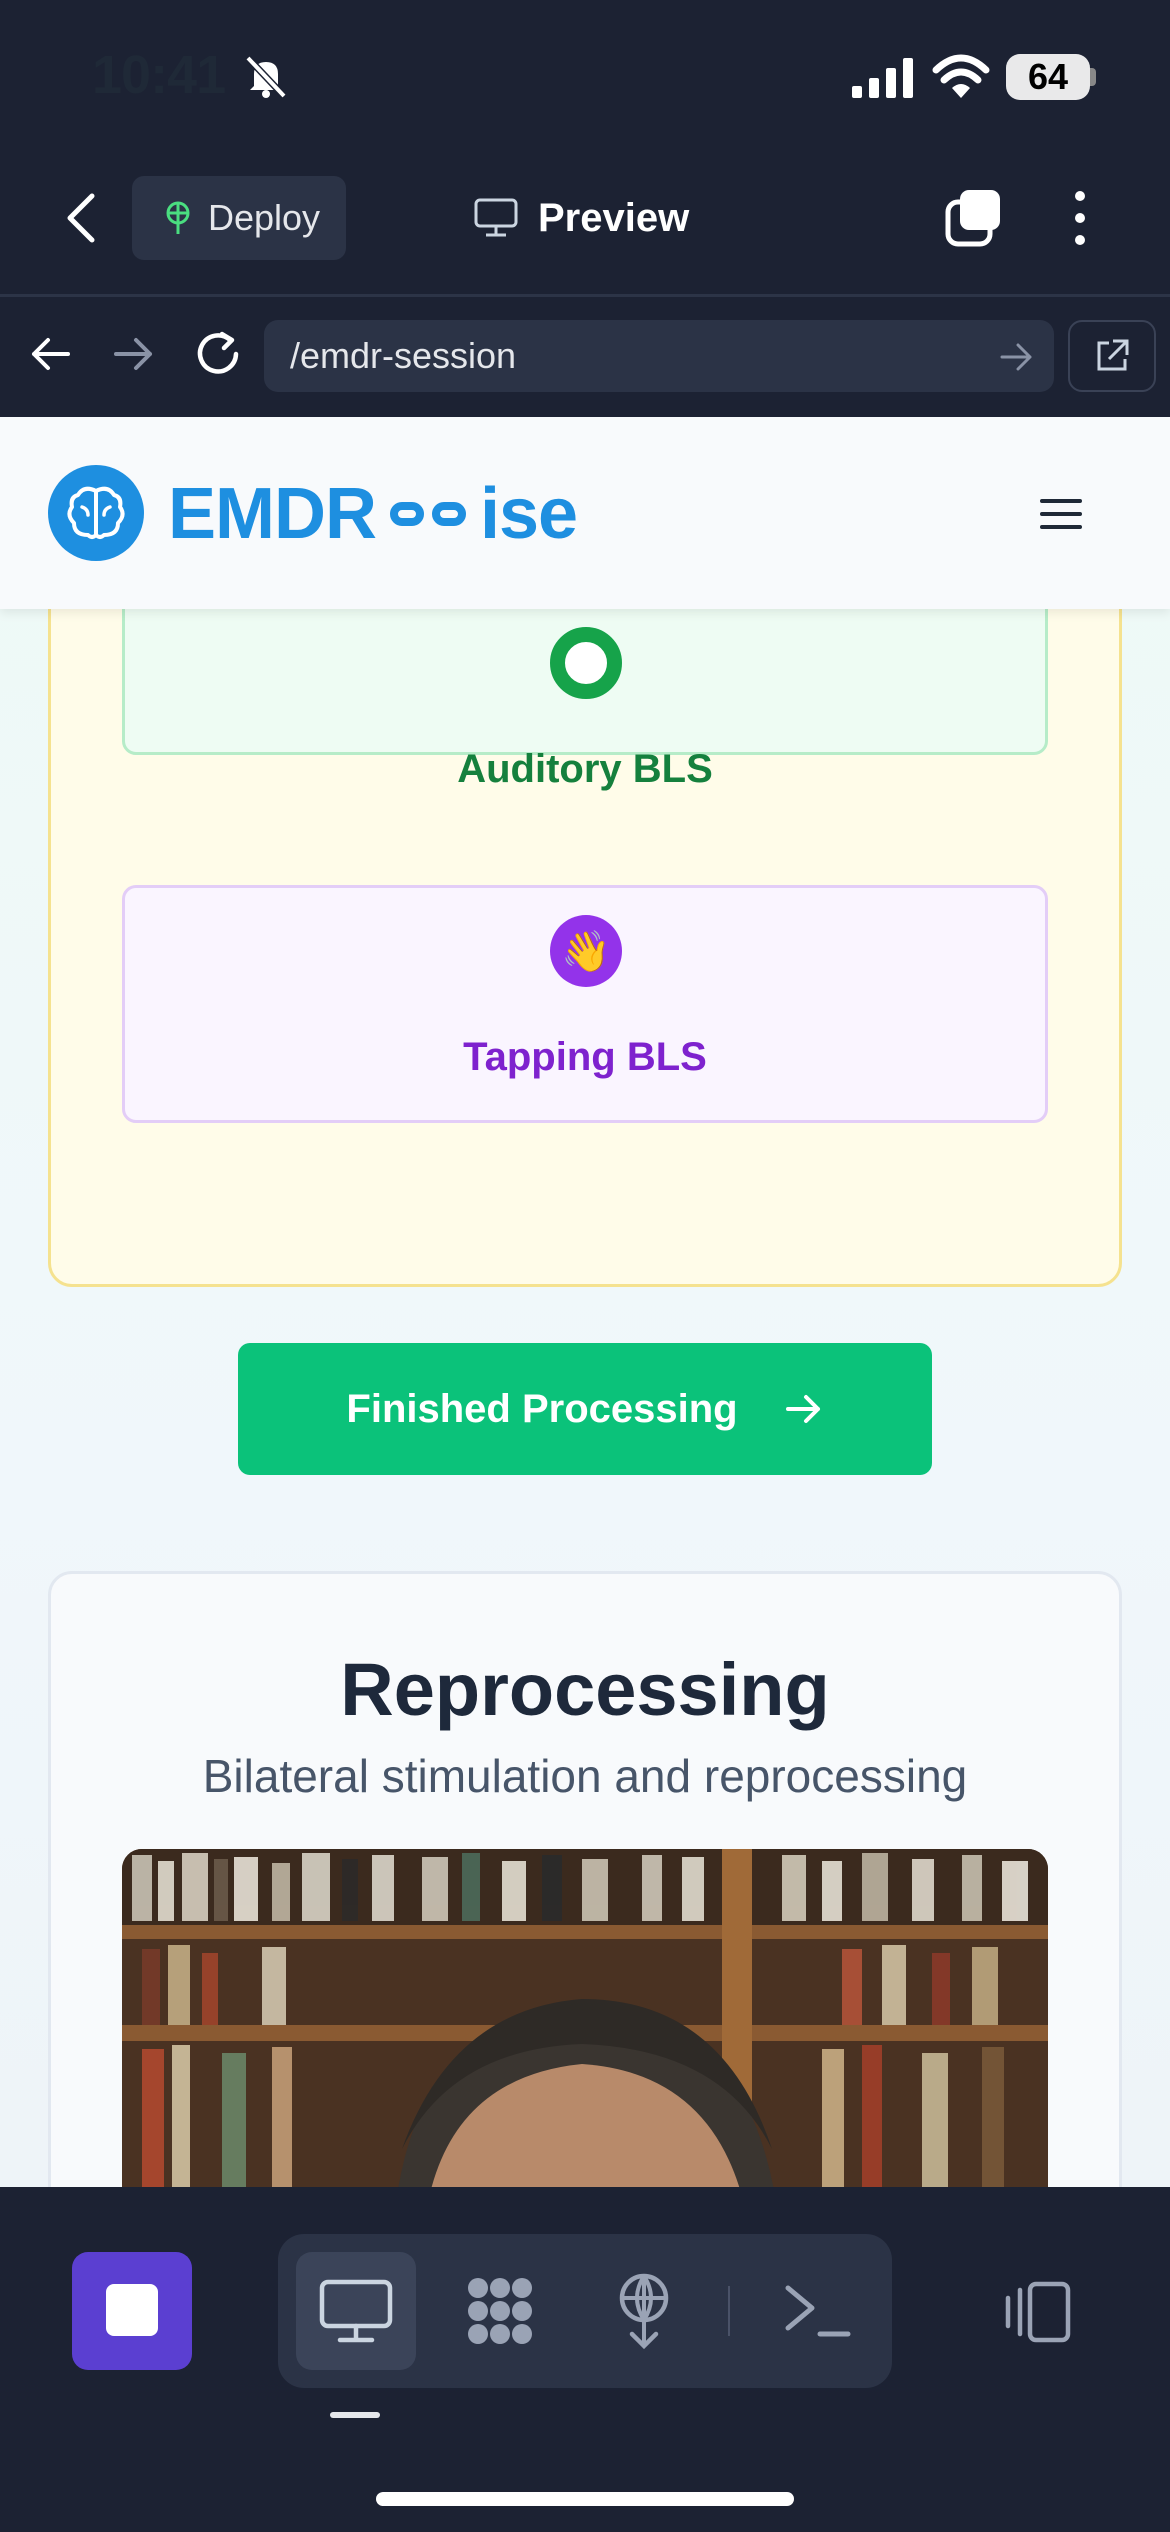 This screenshot has height=2532, width=1170. I want to click on stop-icon, so click(132, 2310).